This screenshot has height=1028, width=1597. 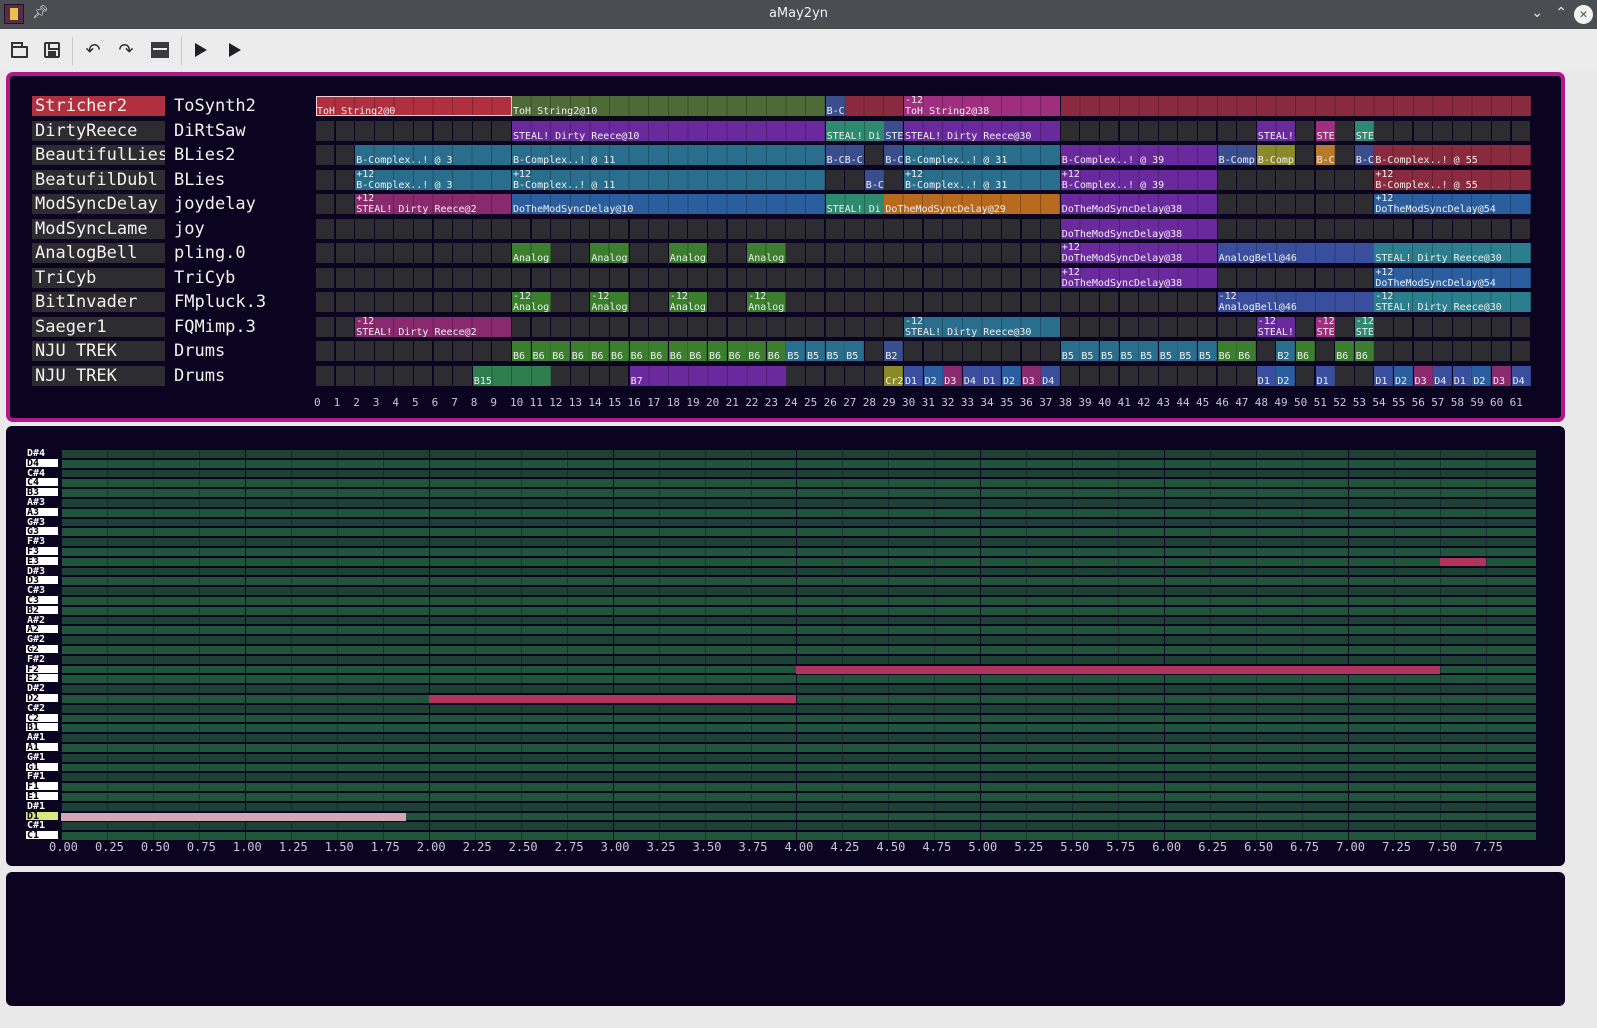 What do you see at coordinates (244, 204) in the screenshot?
I see `track-instrument: joydelay` at bounding box center [244, 204].